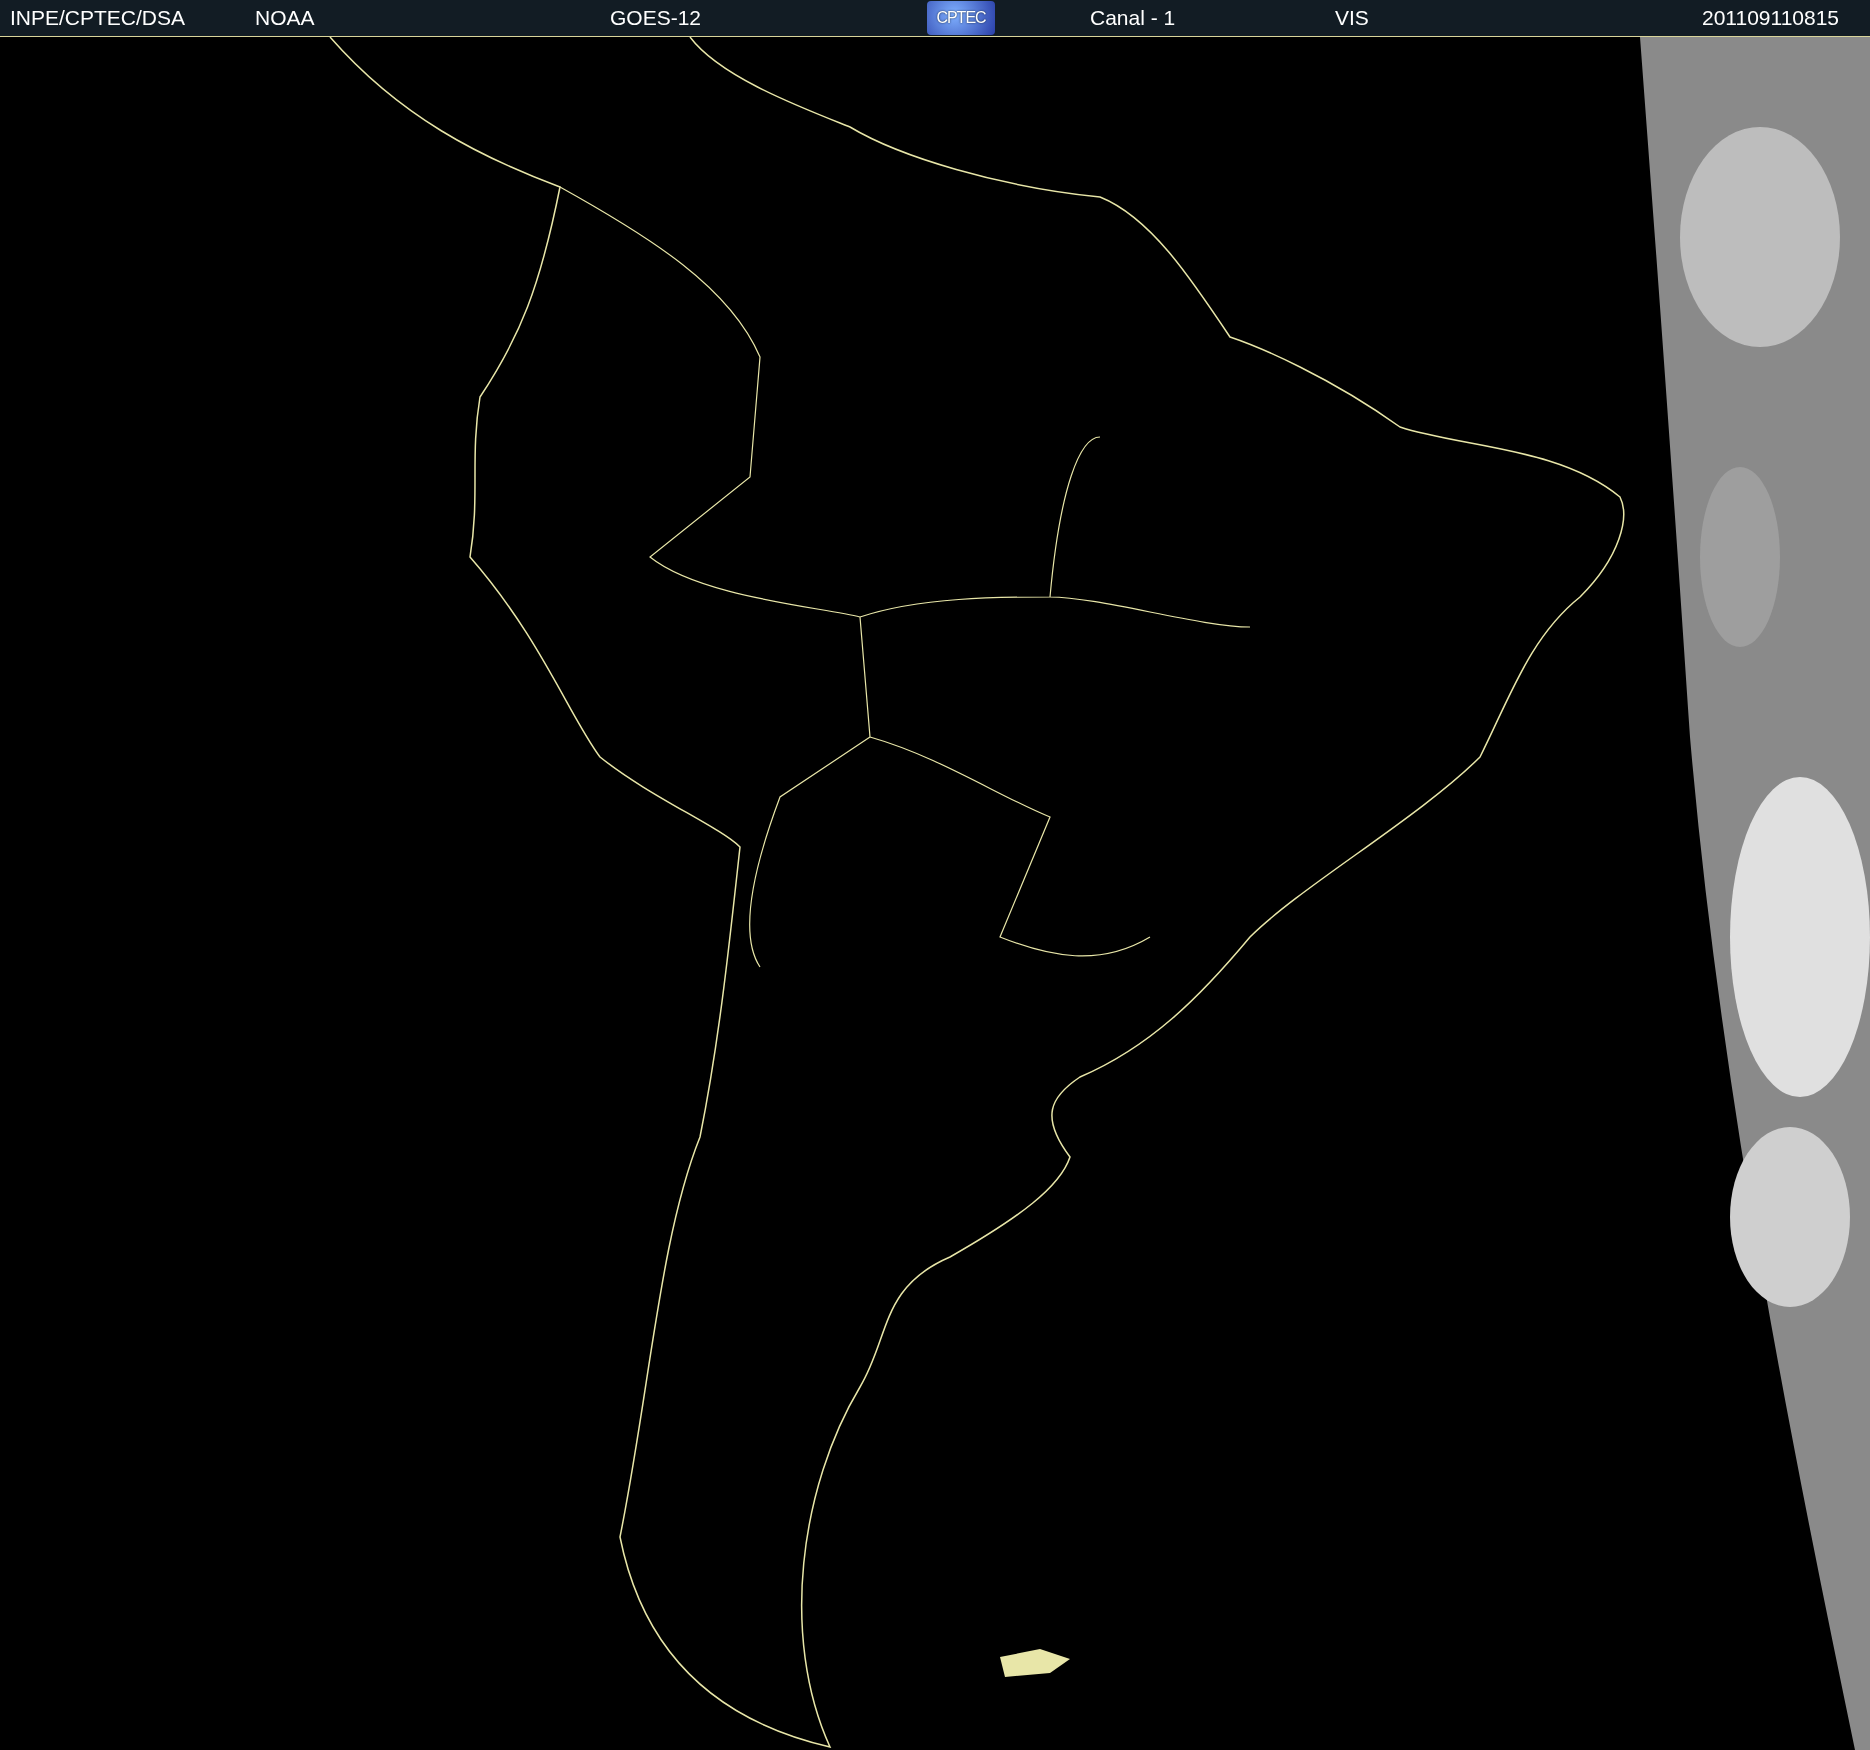  I want to click on band-label: VIS, so click(1352, 18).